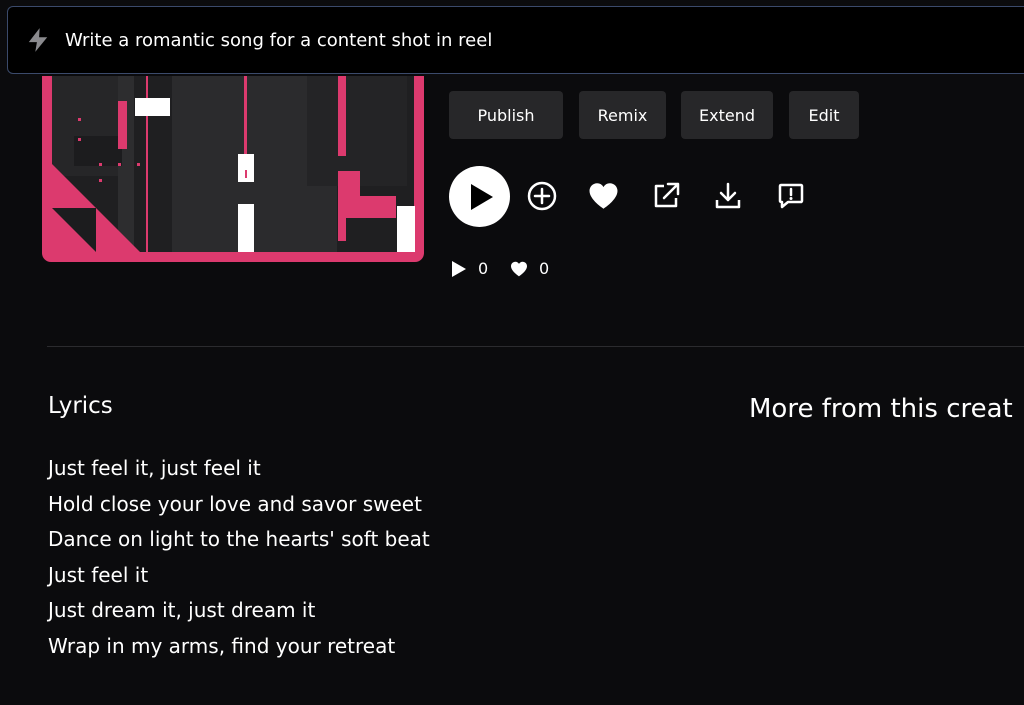 Image resolution: width=1024 pixels, height=705 pixels. Describe the element at coordinates (38, 40) in the screenshot. I see `lightning-bolt-icon` at that location.